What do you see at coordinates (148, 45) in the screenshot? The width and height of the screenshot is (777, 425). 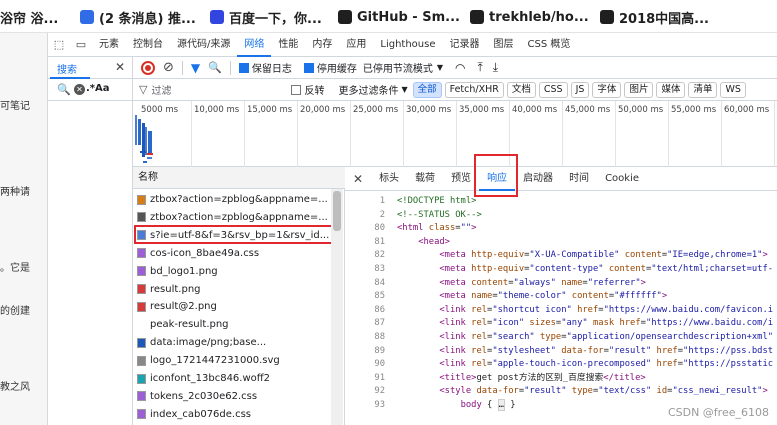 I see `tab-2: 控制台` at bounding box center [148, 45].